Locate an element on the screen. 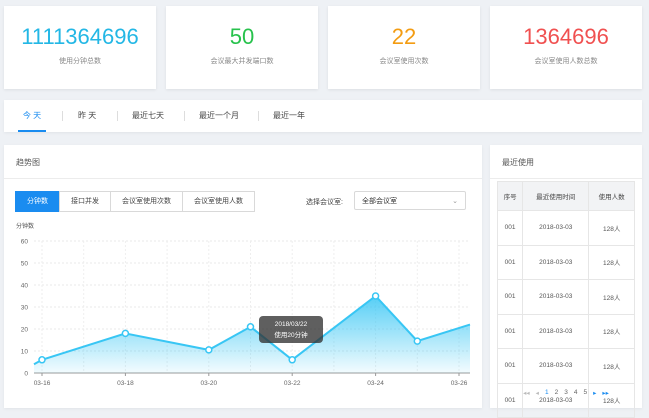 This screenshot has height=418, width=649. stat-total-minutes: 1111364696 使用分钟总数 is located at coordinates (80, 47).